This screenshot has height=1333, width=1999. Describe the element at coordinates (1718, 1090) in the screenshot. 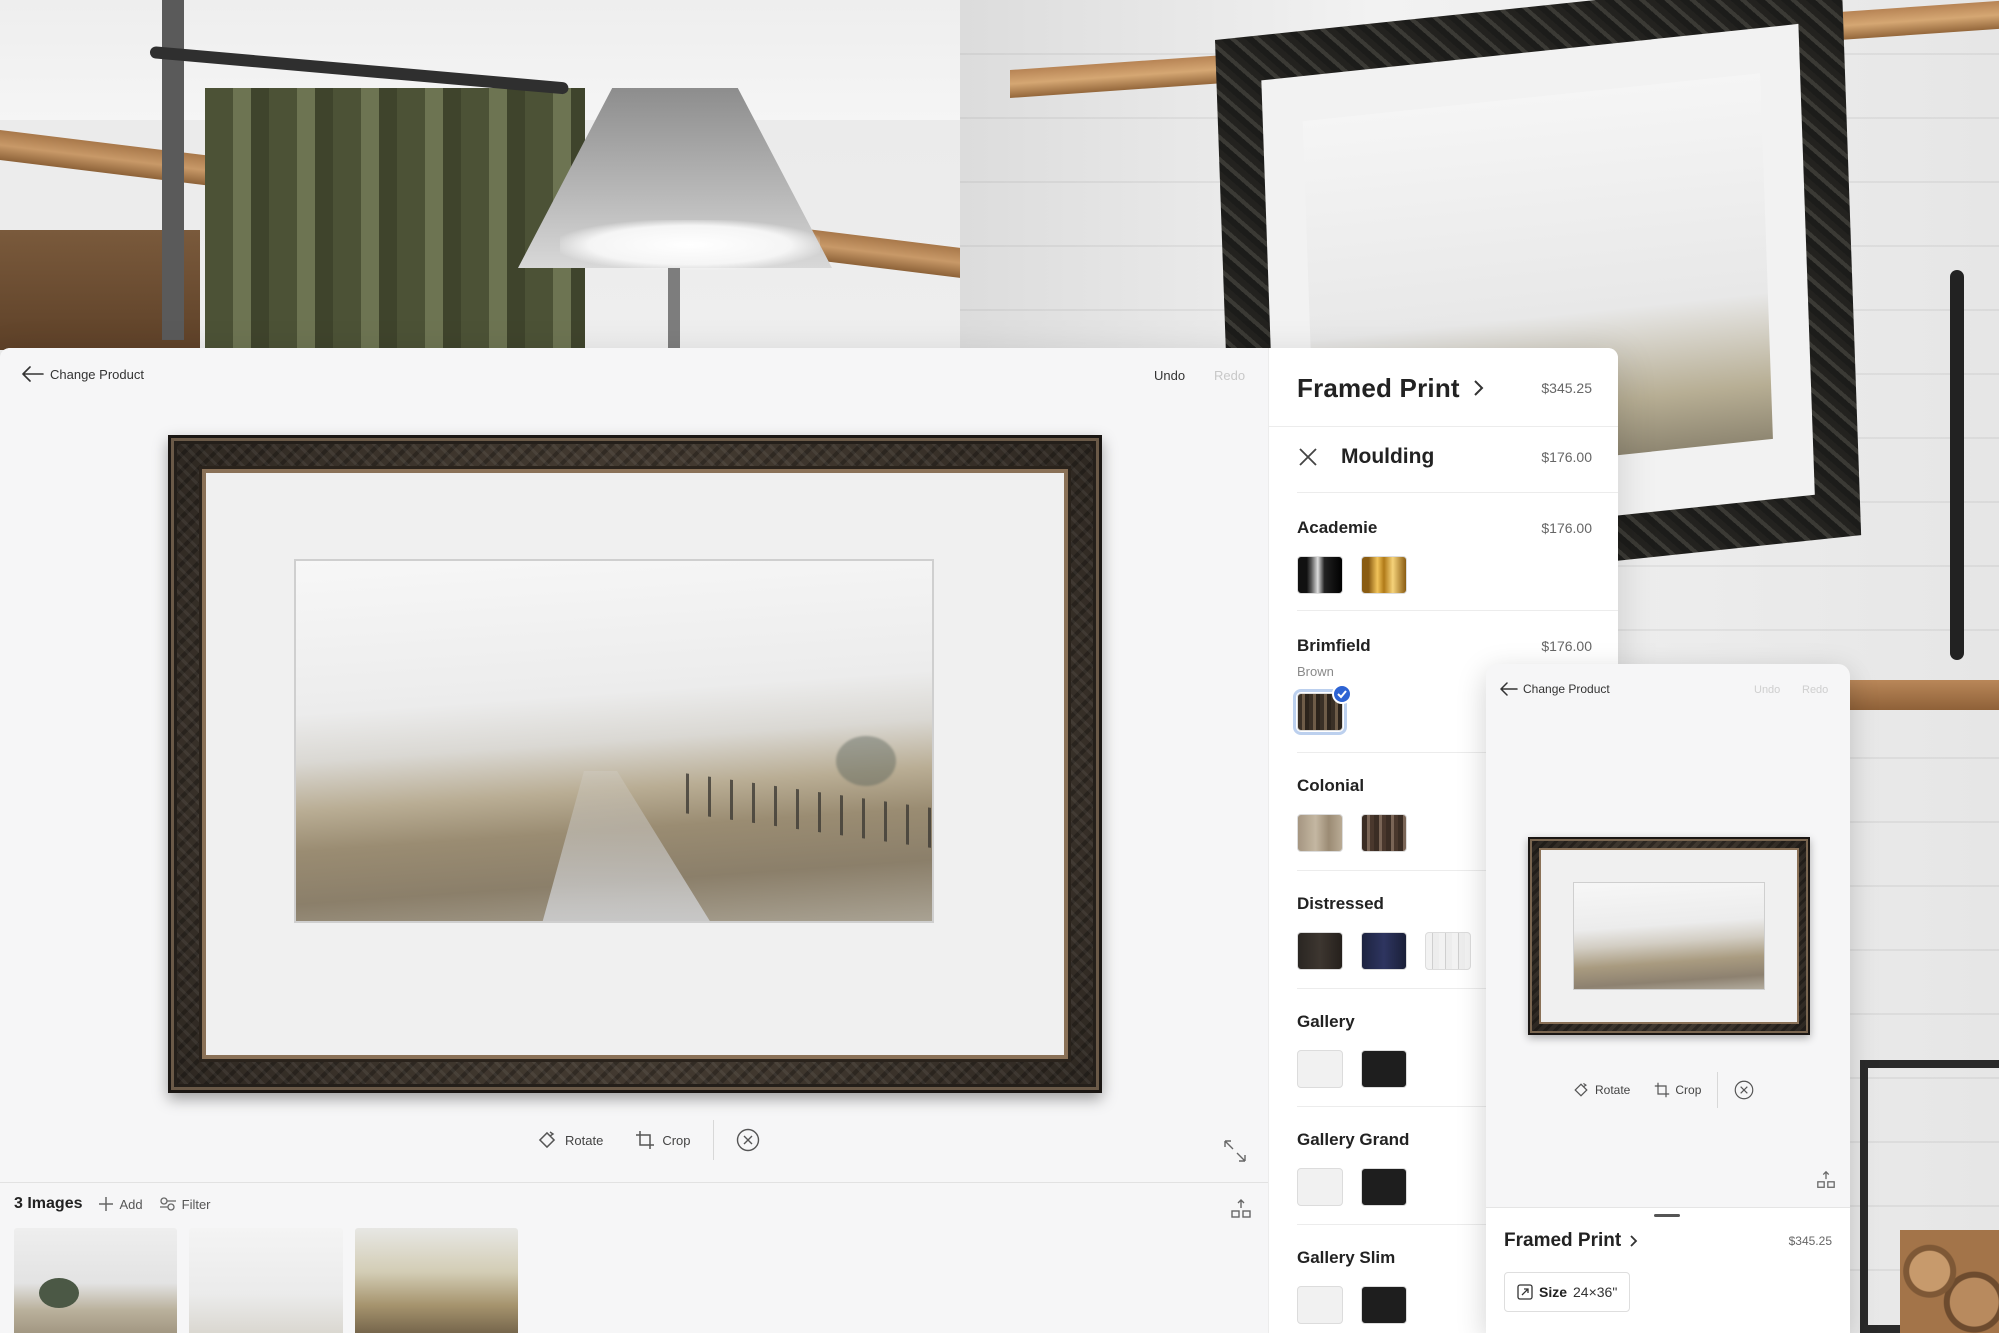

I see `tool-divider` at that location.